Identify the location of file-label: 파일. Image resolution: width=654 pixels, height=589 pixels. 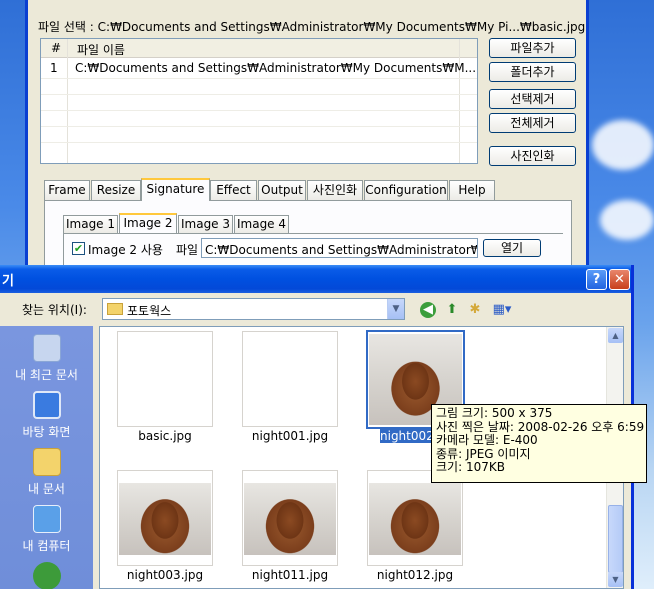
(187, 250).